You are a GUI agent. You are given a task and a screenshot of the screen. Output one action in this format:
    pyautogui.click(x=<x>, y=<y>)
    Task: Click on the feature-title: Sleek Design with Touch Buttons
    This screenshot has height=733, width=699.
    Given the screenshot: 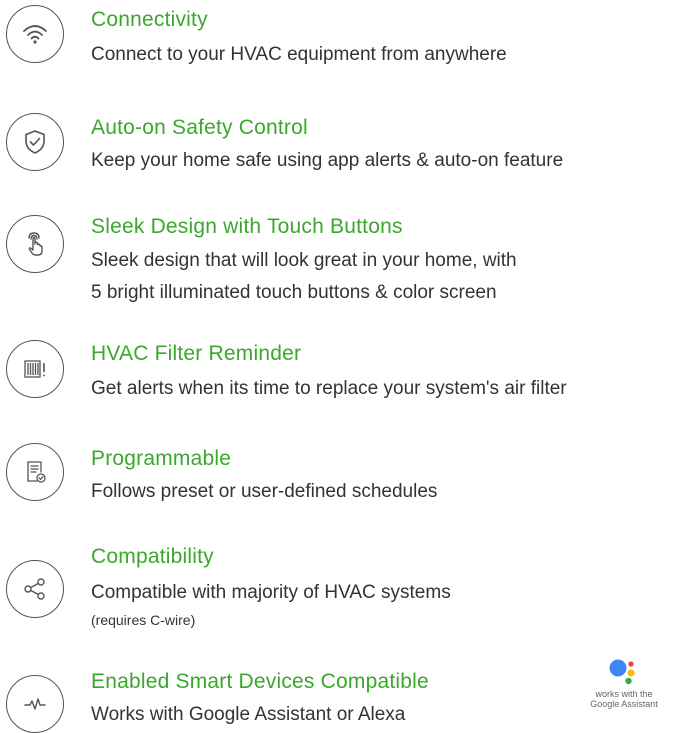 What is the action you would take?
    pyautogui.click(x=247, y=226)
    